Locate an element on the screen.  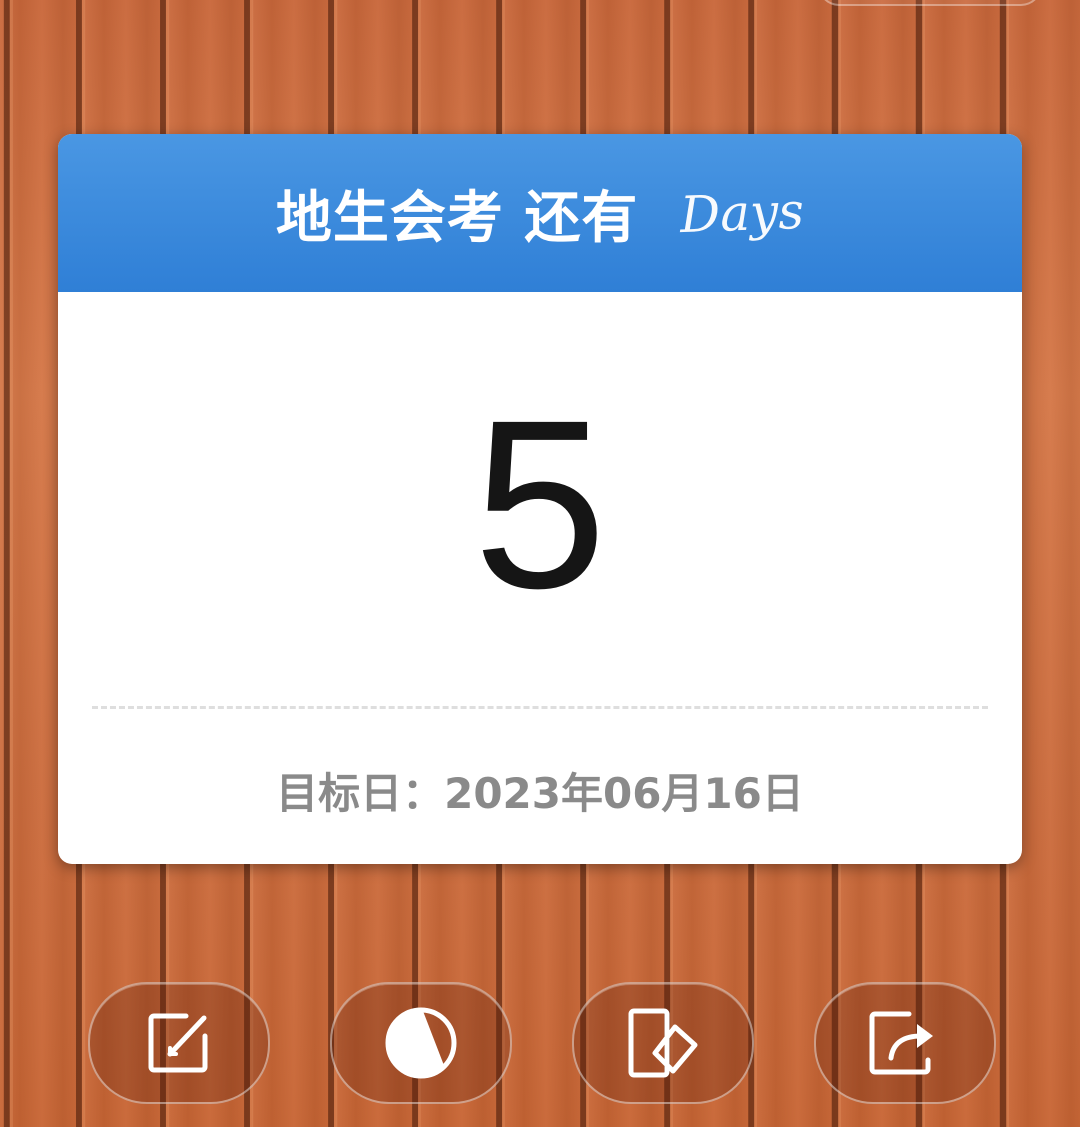
share-icon is located at coordinates (905, 1043).